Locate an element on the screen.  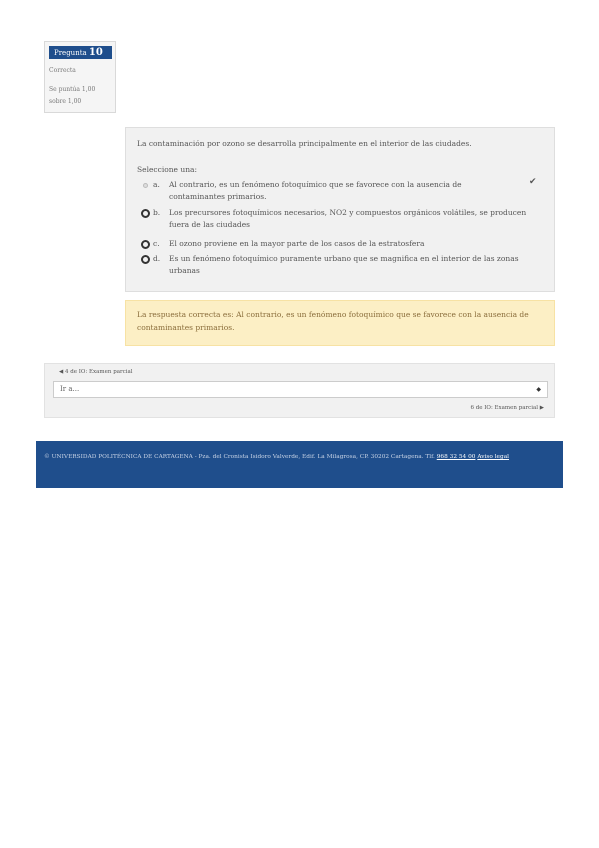
check-icon: ✔ is located at coordinates (533, 182).